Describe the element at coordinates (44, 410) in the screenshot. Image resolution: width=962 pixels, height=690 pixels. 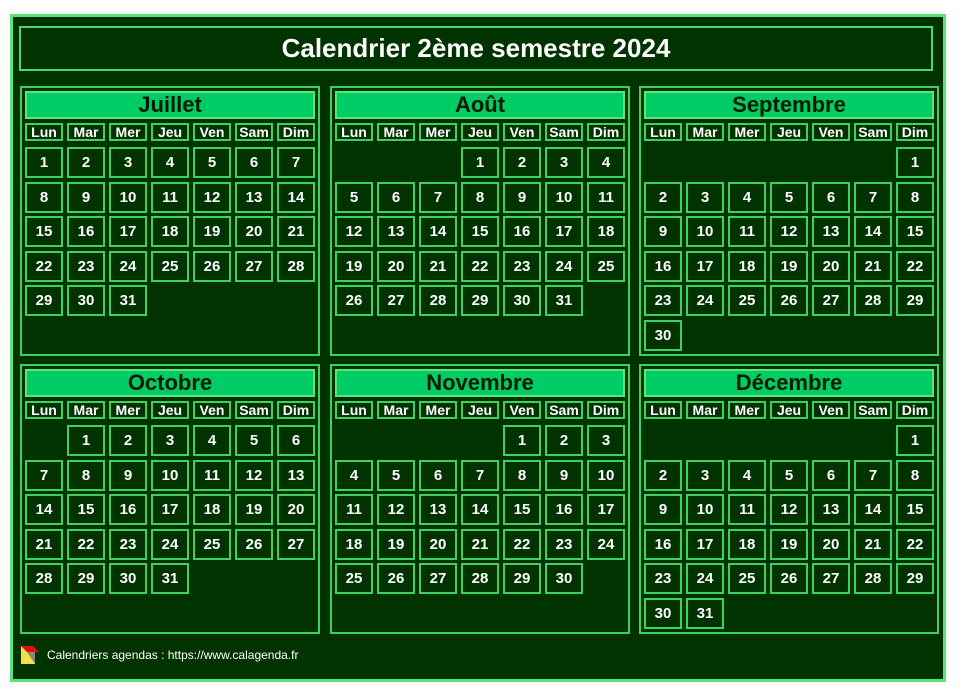
I see `weekday-header: Lun` at that location.